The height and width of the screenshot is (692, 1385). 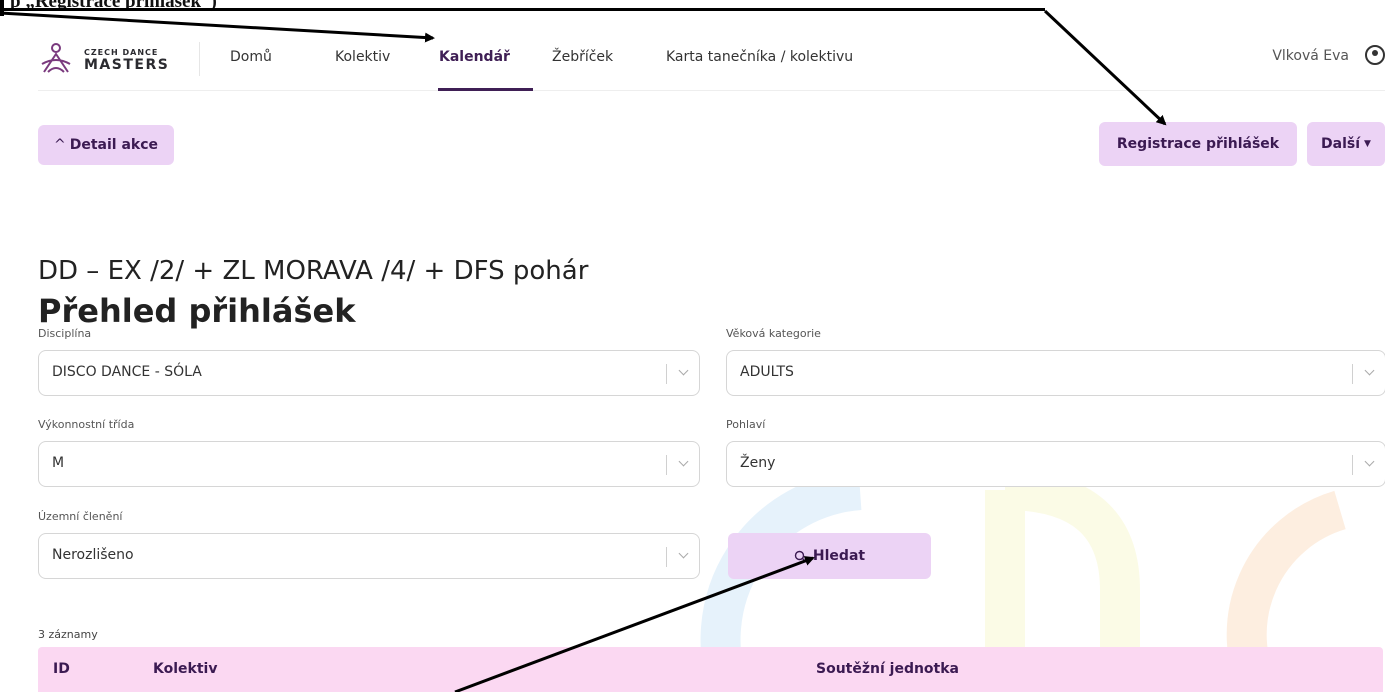 What do you see at coordinates (369, 556) in the screenshot?
I see `uzemni-cleneni-select: Nerozlišeno` at bounding box center [369, 556].